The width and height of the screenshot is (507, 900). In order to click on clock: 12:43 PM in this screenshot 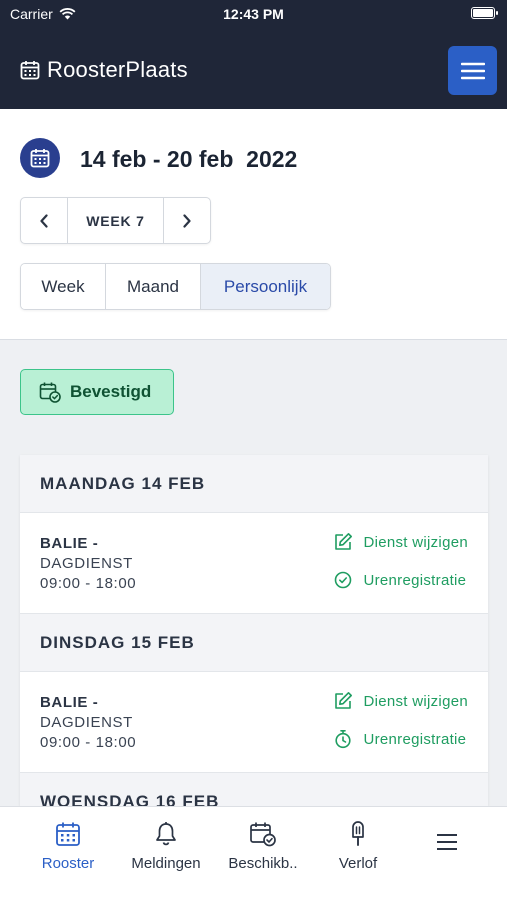, I will do `click(253, 14)`.